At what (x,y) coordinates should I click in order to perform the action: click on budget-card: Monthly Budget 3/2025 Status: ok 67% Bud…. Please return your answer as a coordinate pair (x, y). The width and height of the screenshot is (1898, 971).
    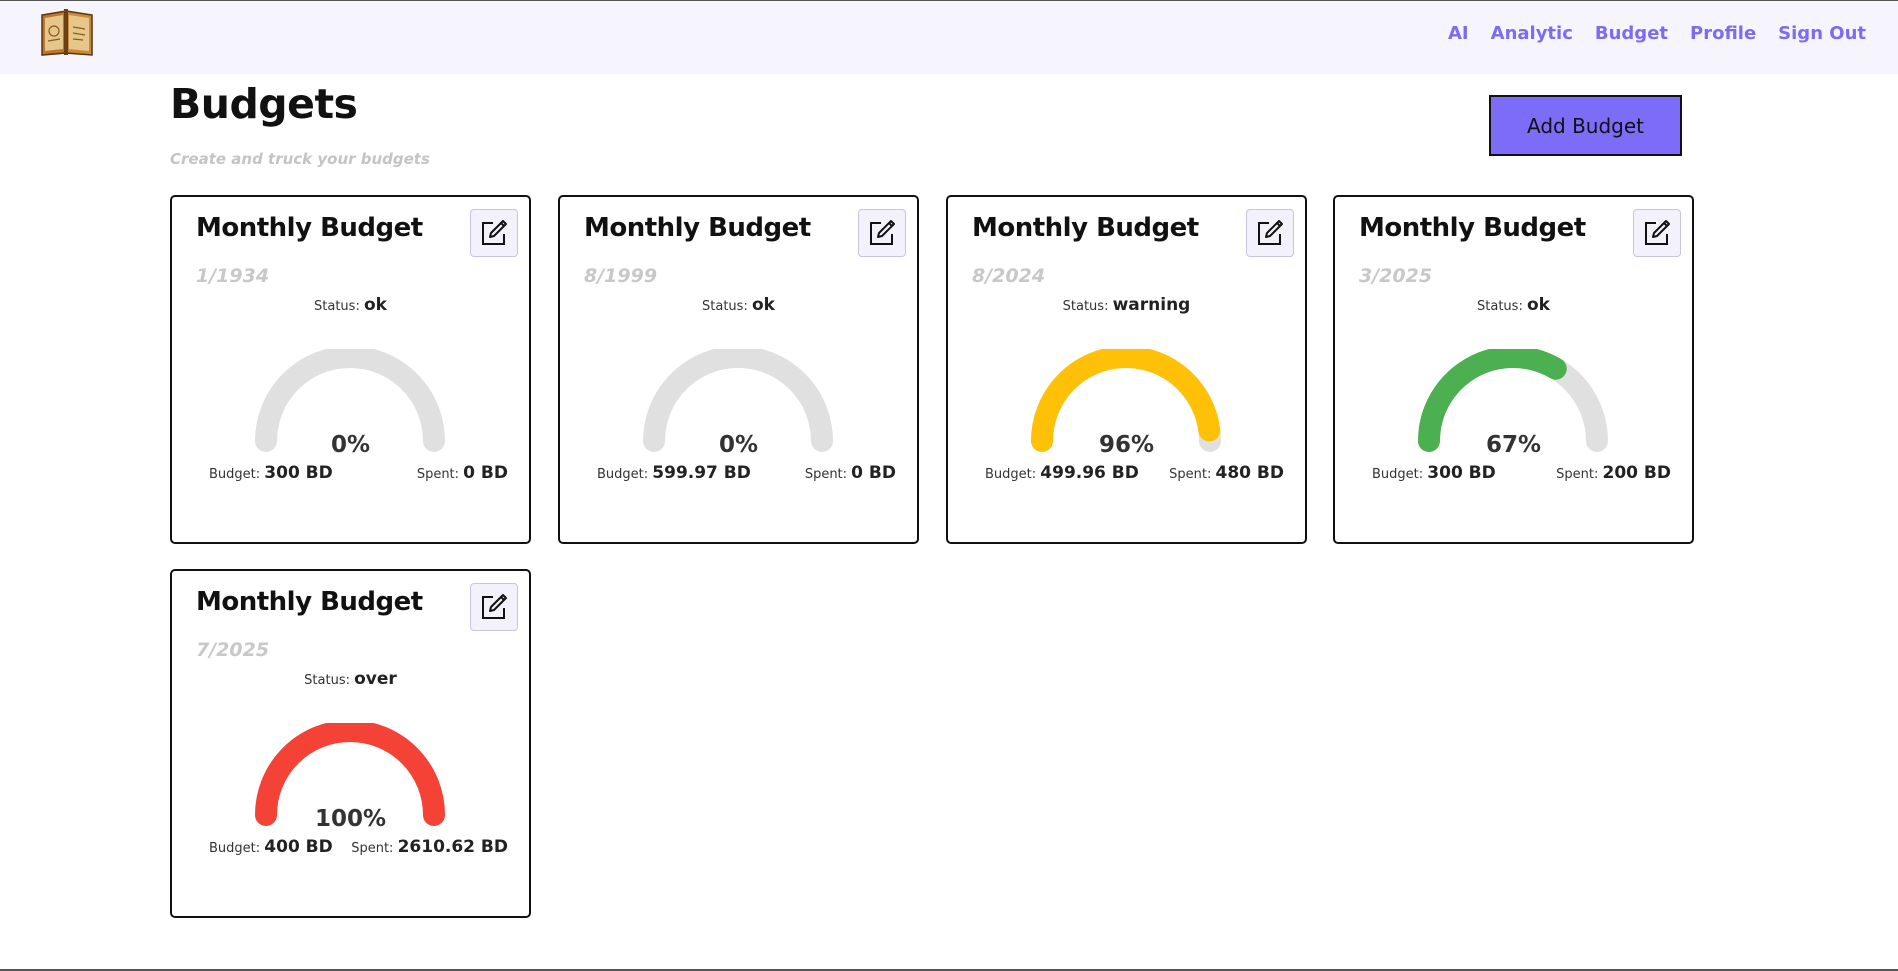
    Looking at the image, I should click on (1513, 369).